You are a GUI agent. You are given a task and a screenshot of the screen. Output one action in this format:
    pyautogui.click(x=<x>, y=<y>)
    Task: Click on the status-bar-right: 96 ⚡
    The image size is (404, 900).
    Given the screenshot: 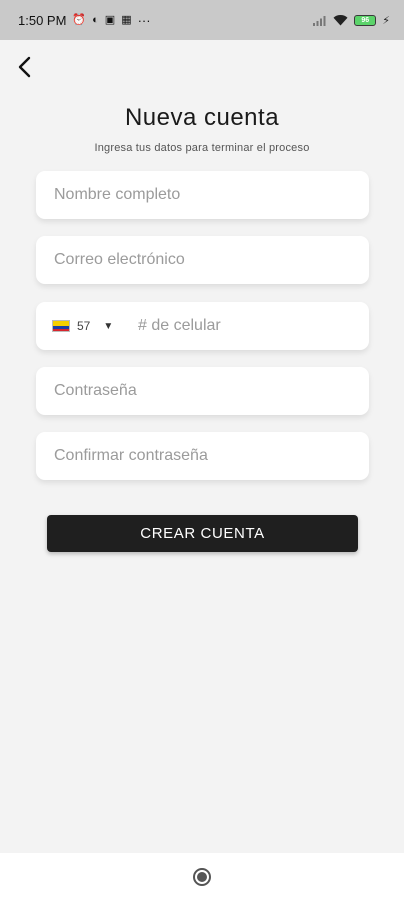 What is the action you would take?
    pyautogui.click(x=351, y=20)
    